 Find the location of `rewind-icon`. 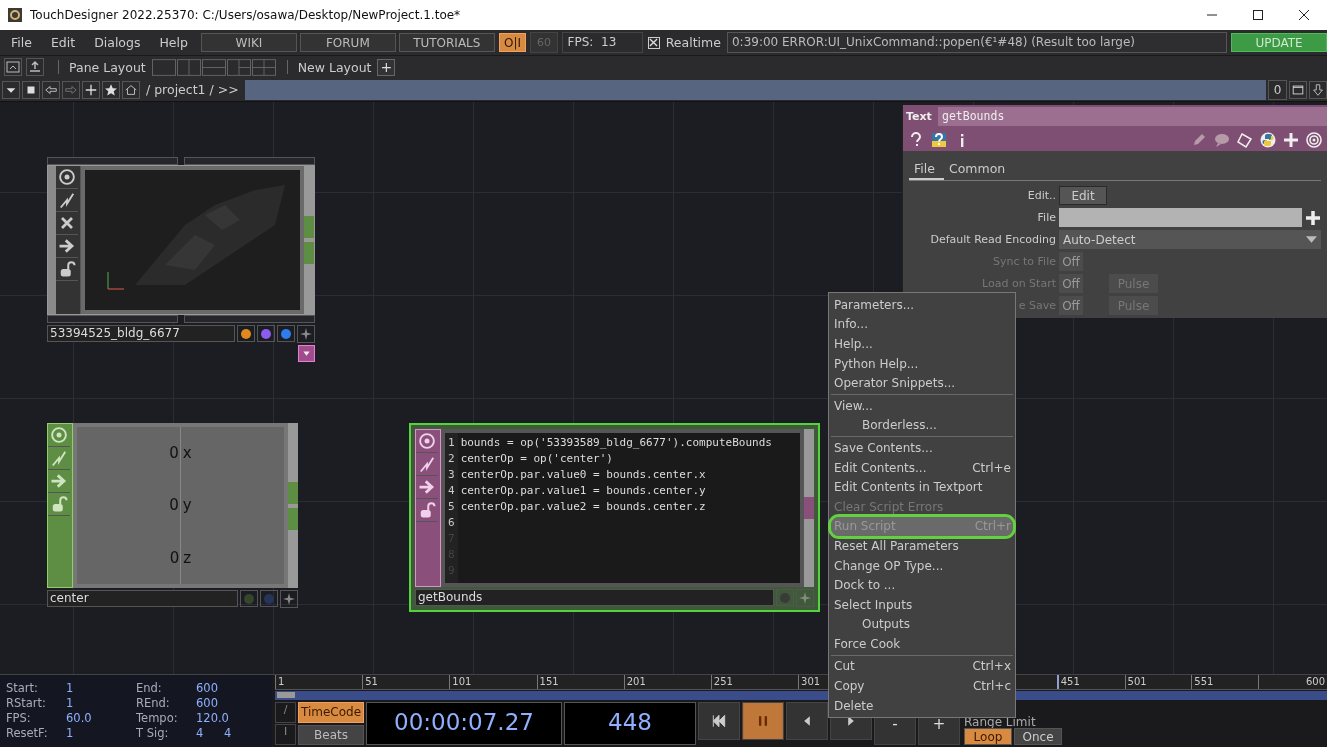

rewind-icon is located at coordinates (719, 721).